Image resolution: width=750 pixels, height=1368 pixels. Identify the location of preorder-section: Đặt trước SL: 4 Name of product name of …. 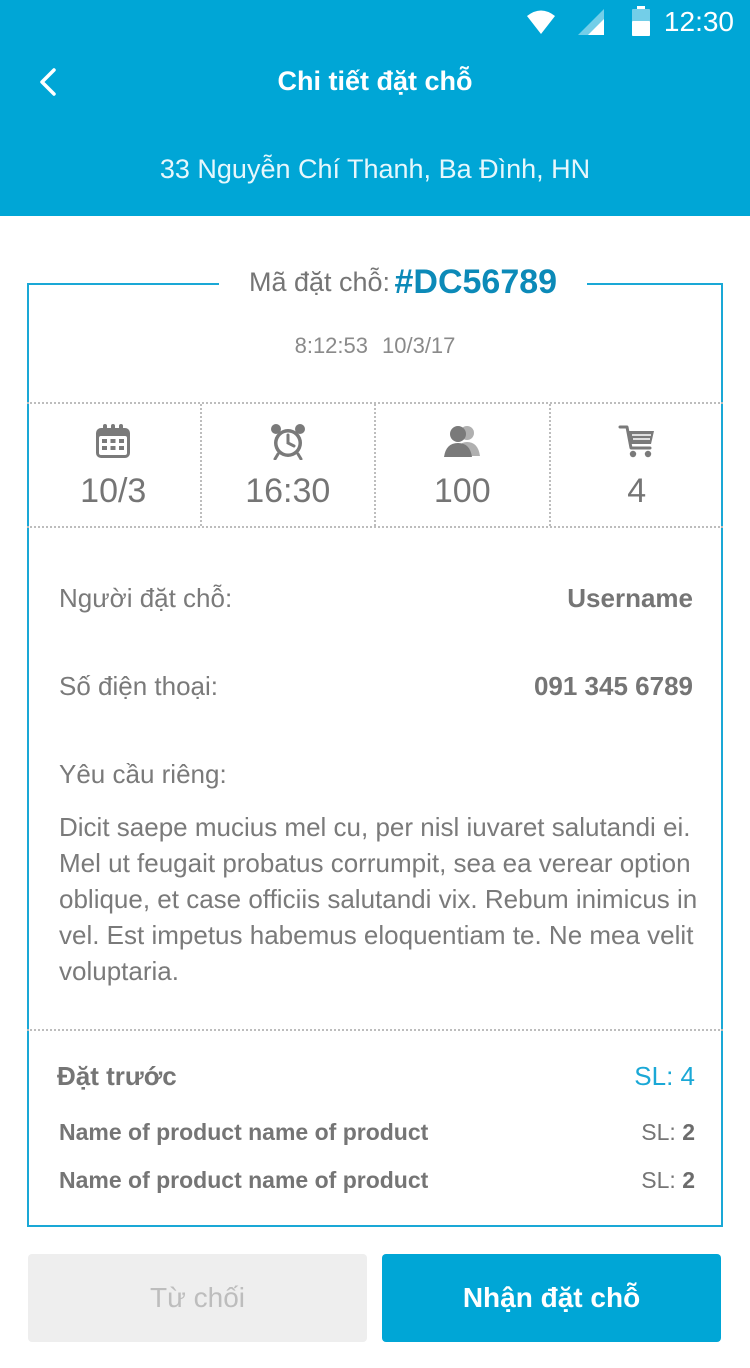
(375, 1128).